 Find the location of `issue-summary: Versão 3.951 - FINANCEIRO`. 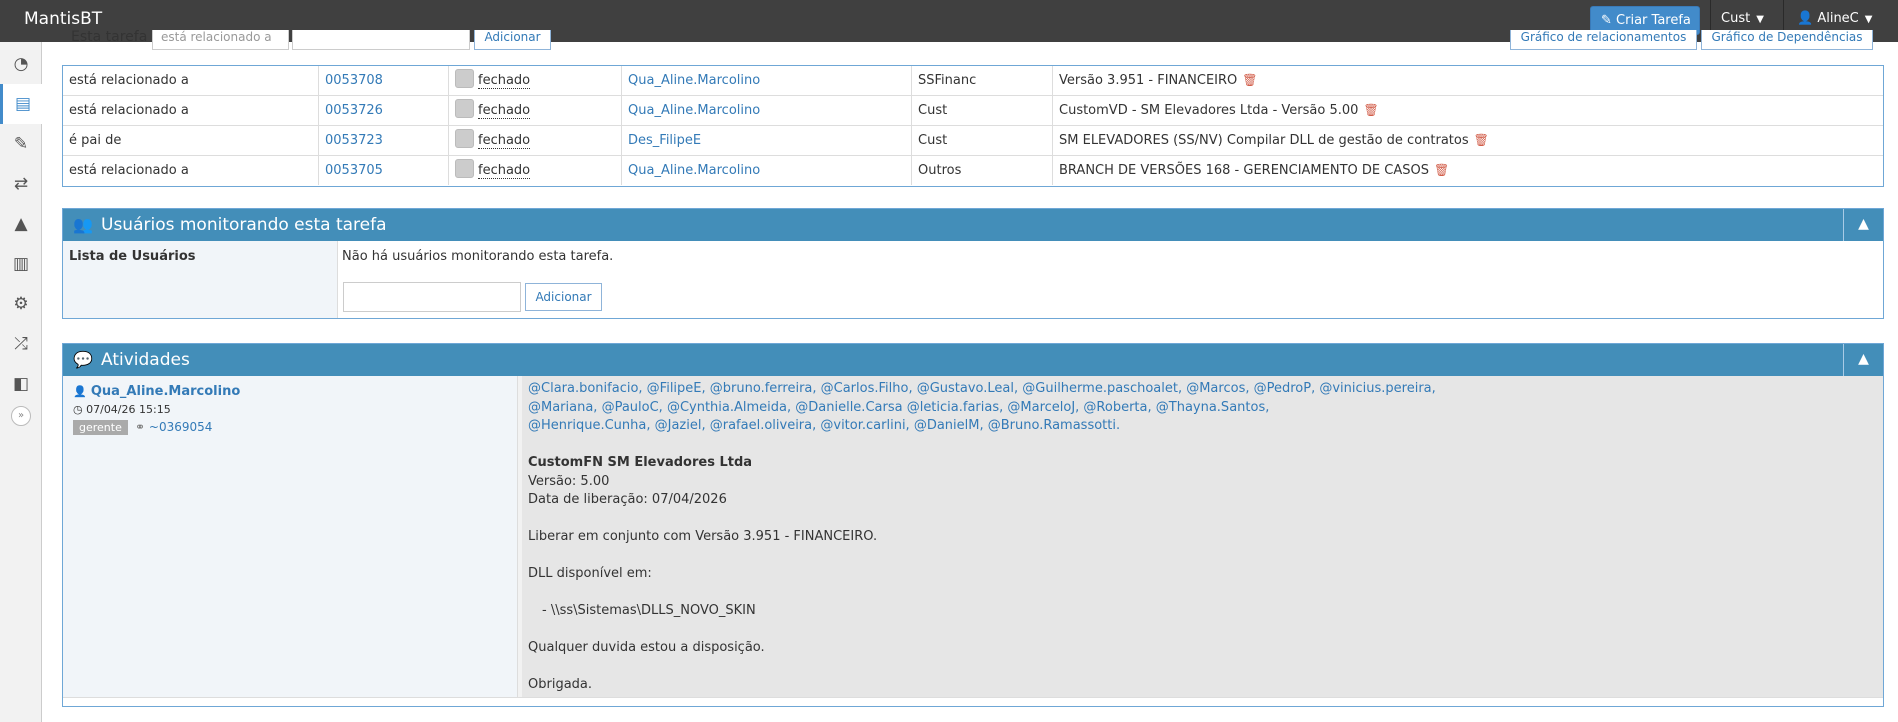

issue-summary: Versão 3.951 - FINANCEIRO is located at coordinates (1148, 80).